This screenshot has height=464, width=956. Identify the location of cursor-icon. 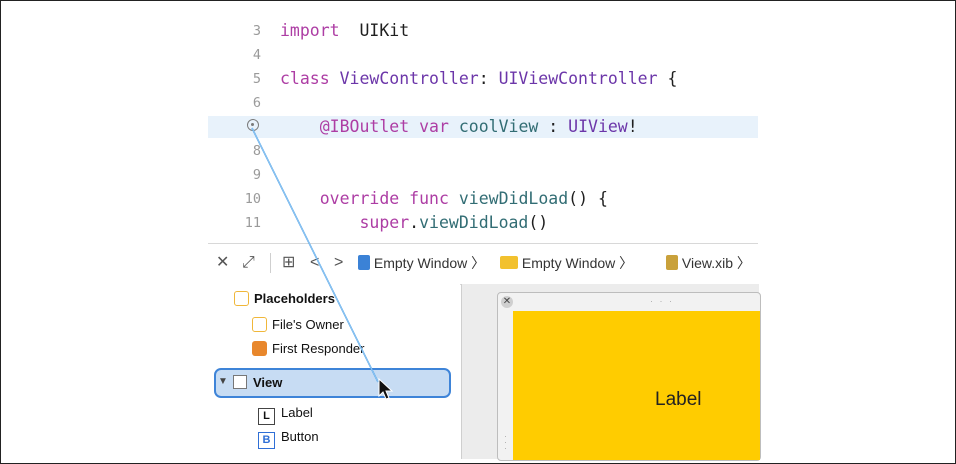
(386, 388).